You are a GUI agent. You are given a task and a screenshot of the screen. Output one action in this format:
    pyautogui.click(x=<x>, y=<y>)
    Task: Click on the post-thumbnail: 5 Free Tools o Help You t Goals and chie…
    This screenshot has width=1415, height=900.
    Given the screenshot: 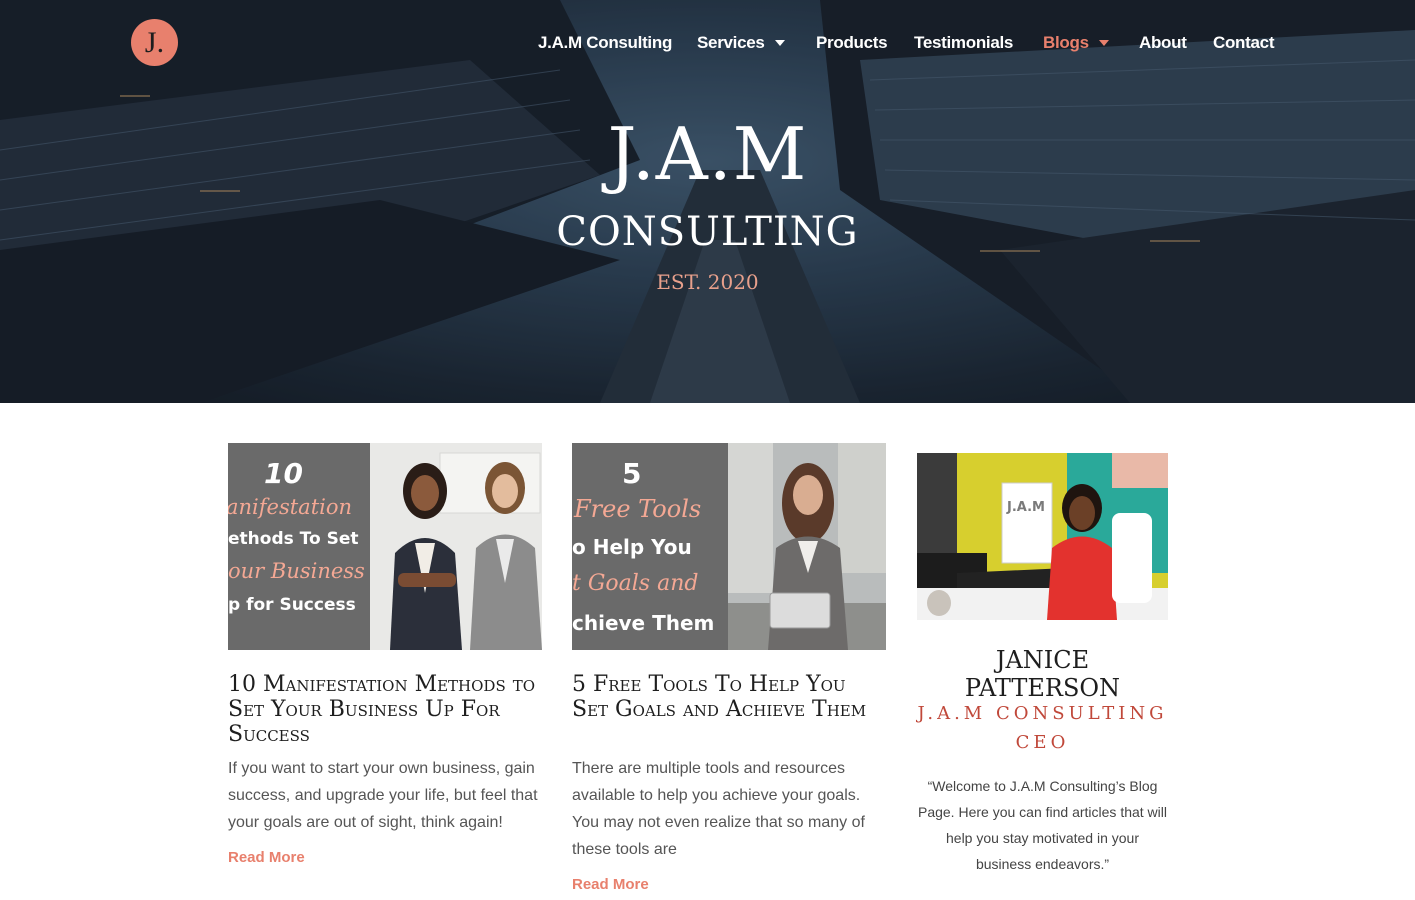 What is the action you would take?
    pyautogui.click(x=729, y=546)
    